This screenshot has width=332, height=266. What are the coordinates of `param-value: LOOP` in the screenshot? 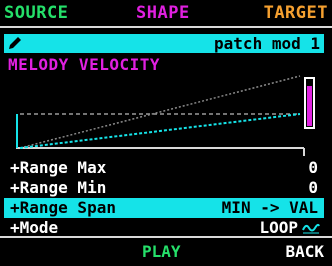 It's located at (278, 227).